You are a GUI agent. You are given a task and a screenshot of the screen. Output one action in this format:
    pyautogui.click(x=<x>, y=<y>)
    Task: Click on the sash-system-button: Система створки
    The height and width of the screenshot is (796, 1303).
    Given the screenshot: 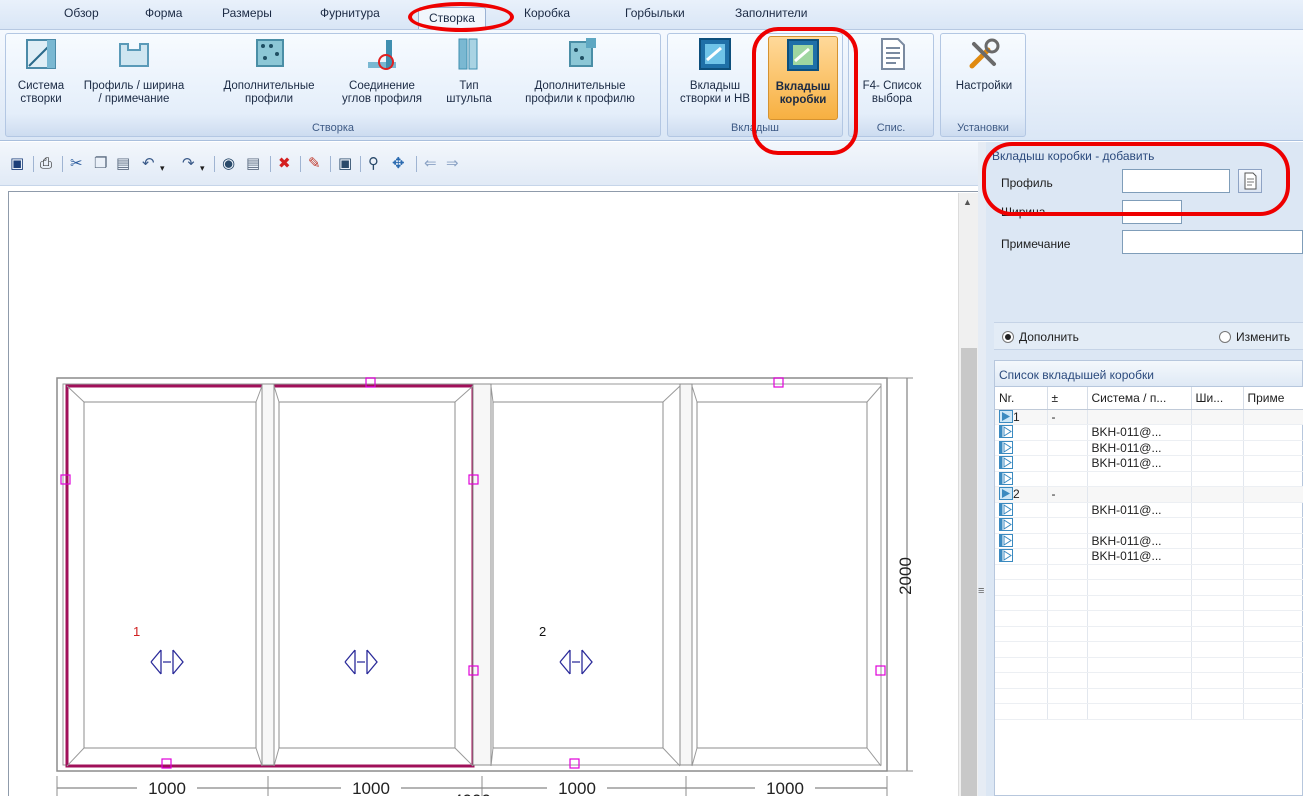 What is the action you would take?
    pyautogui.click(x=41, y=78)
    